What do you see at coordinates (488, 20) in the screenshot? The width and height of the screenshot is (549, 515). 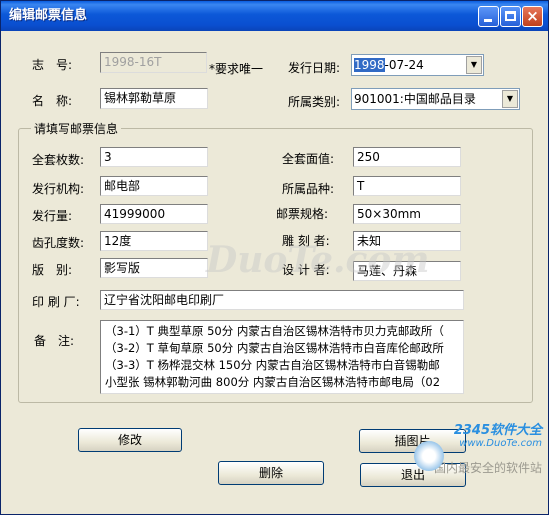 I see `minimize-icon` at bounding box center [488, 20].